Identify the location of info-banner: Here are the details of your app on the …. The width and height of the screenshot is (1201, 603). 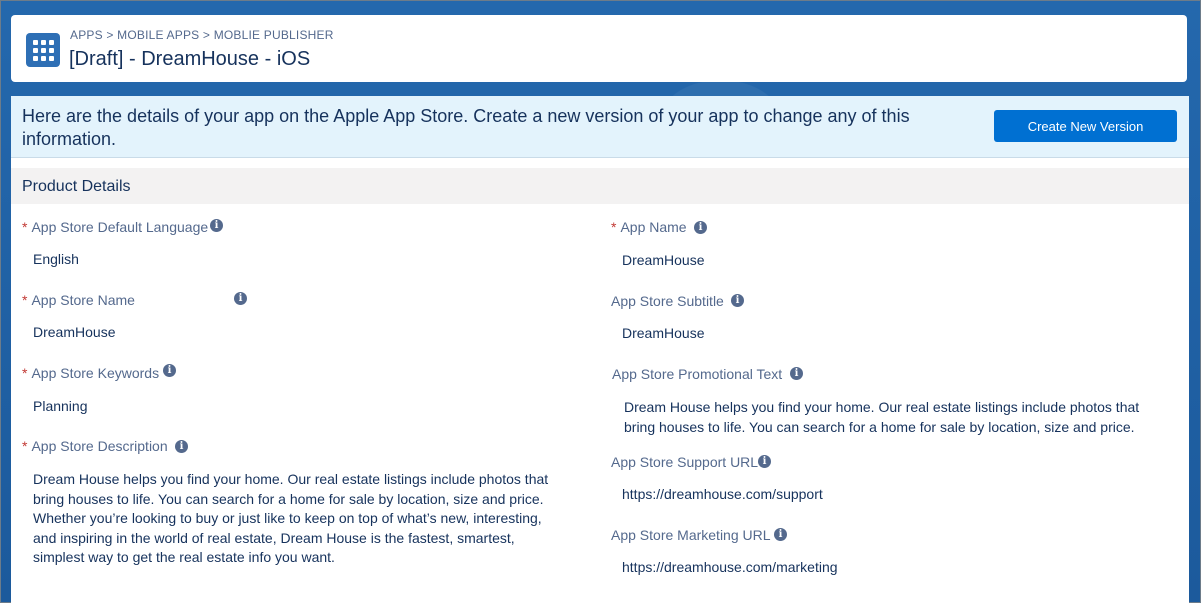
(600, 127).